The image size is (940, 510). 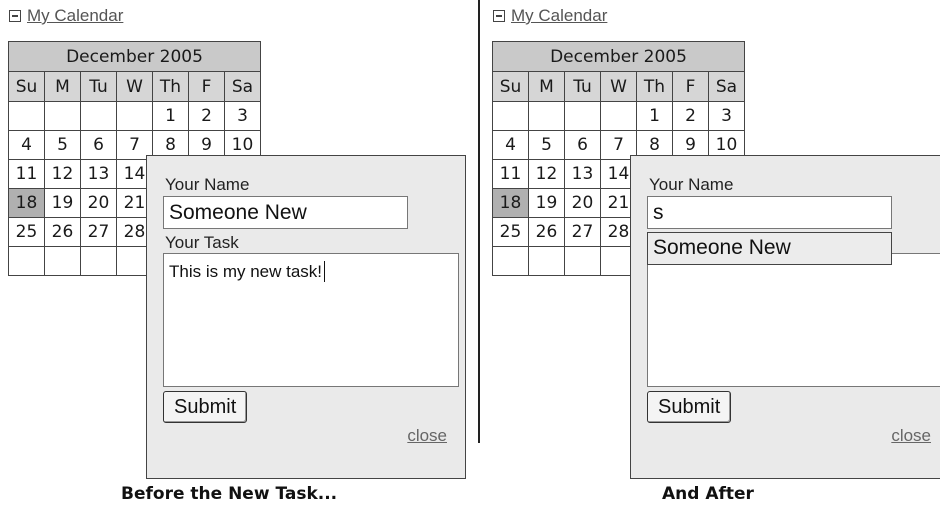 I want to click on autocomplete-suggestion: Someone New, so click(x=769, y=248).